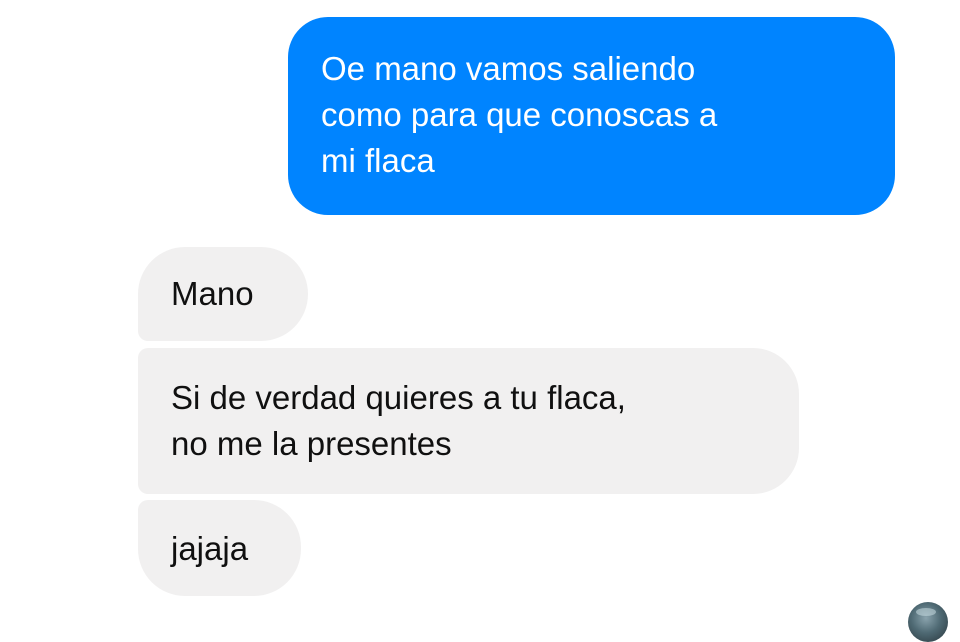  Describe the element at coordinates (928, 622) in the screenshot. I see `read-receipt-avatar-icon` at that location.